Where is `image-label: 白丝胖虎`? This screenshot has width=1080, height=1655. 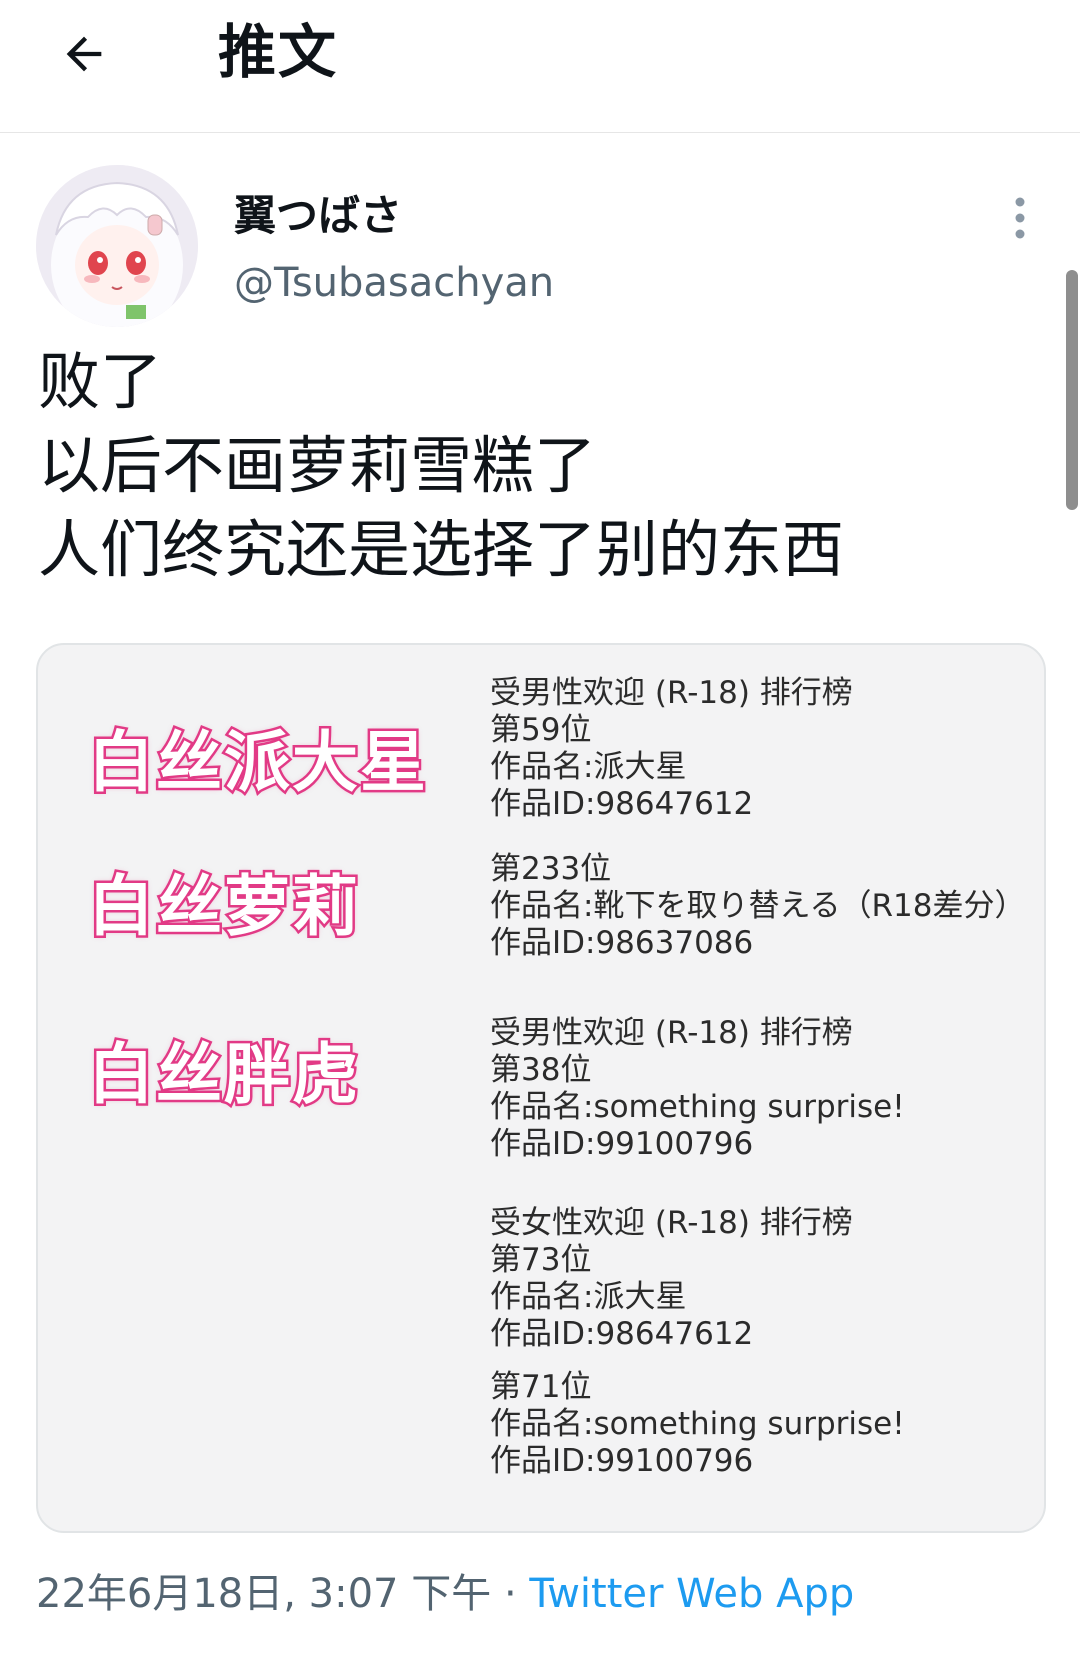
image-label: 白丝胖虎 is located at coordinates (223, 1075).